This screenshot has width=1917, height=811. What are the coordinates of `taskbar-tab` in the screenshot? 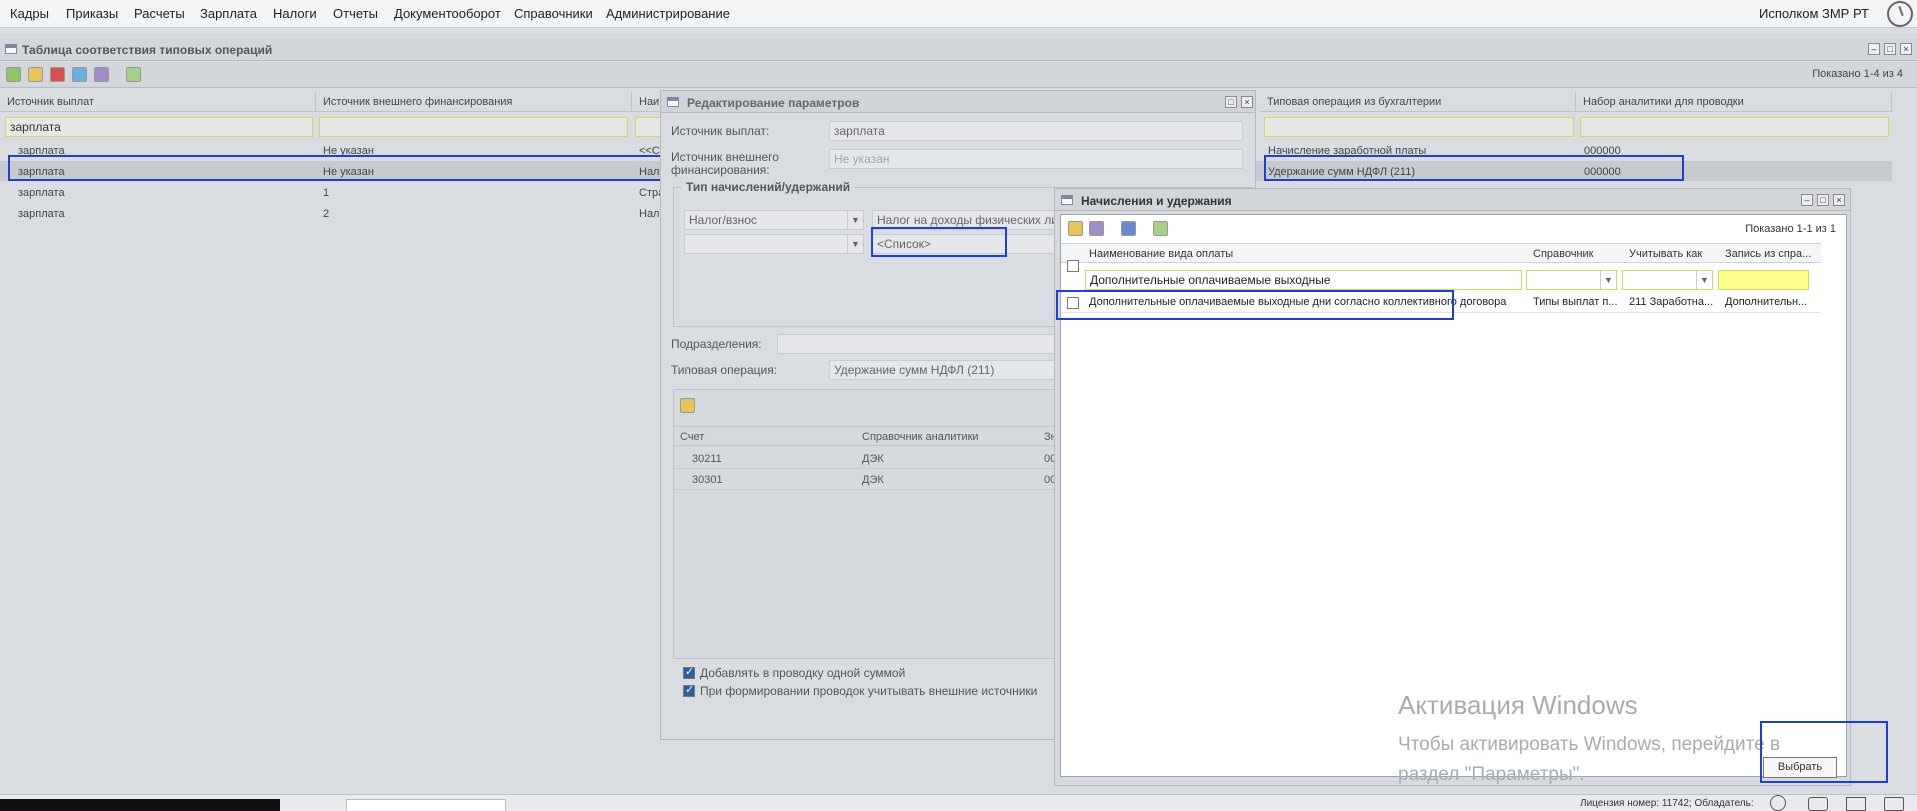 It's located at (426, 805).